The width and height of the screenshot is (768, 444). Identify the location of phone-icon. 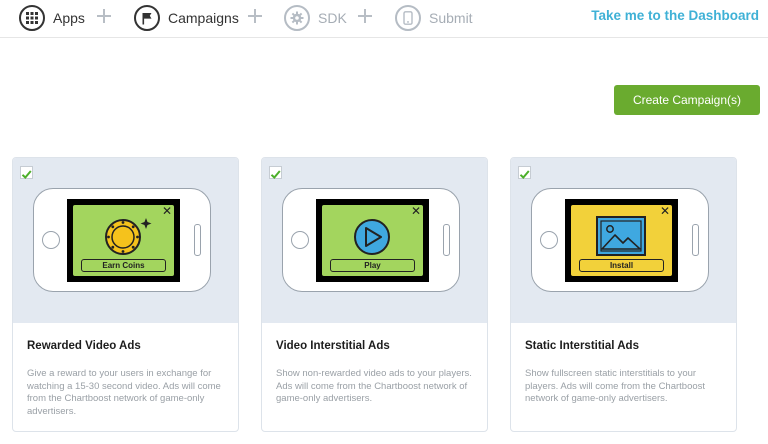
(408, 18).